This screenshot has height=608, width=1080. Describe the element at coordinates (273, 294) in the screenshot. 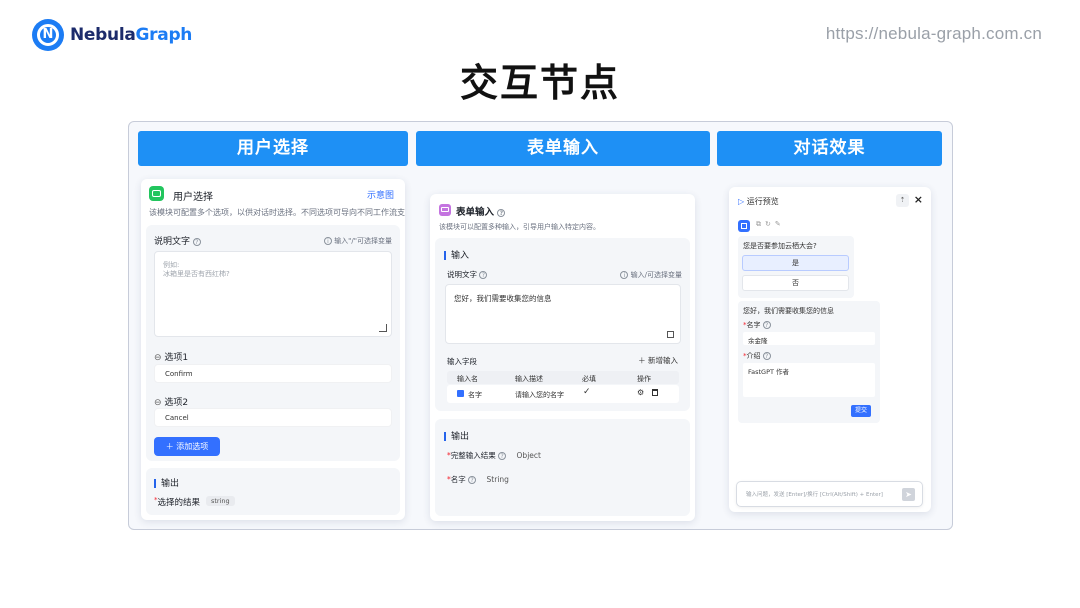

I see `description-textarea: 例如: 冰箱里是否有西红柿?` at that location.